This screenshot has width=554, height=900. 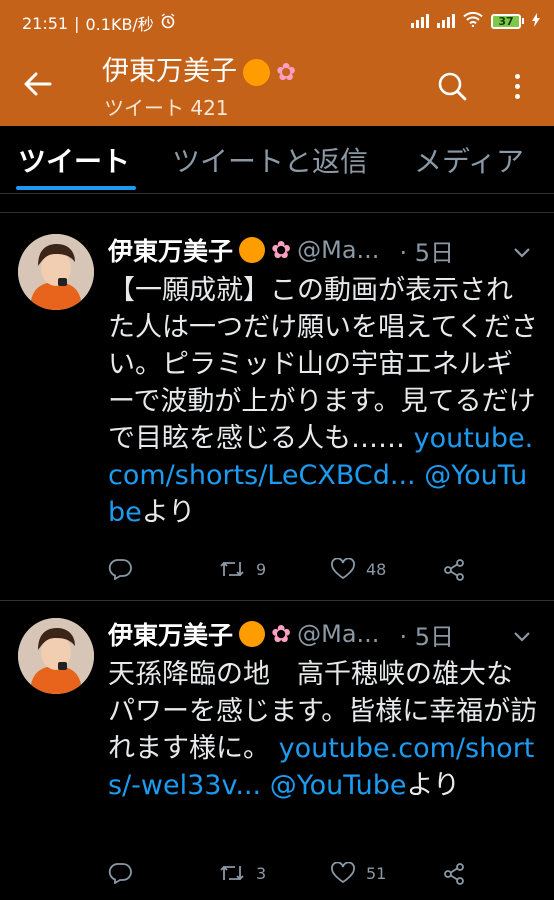 I want to click on tweet-actions: 3 51, so click(x=328, y=877).